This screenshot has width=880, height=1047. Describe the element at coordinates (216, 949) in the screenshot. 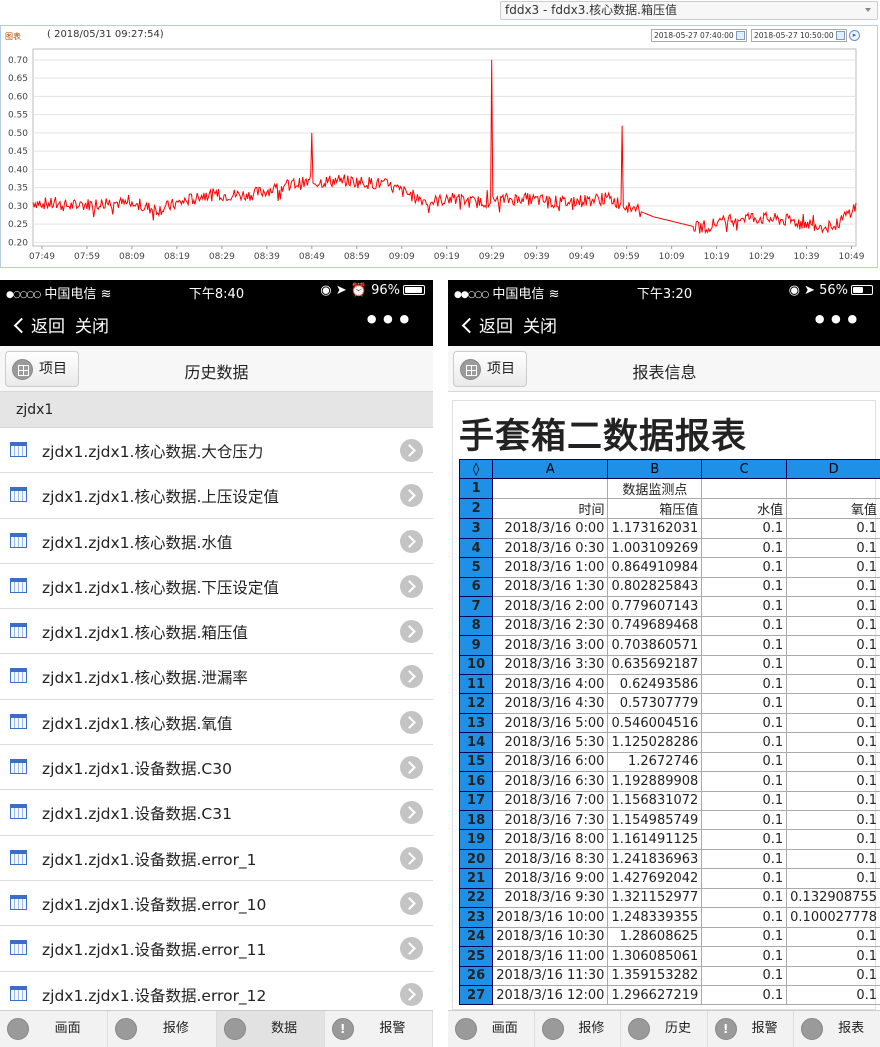

I see `list-item: zjdx1.zjdx1.设备数据.error_11` at that location.